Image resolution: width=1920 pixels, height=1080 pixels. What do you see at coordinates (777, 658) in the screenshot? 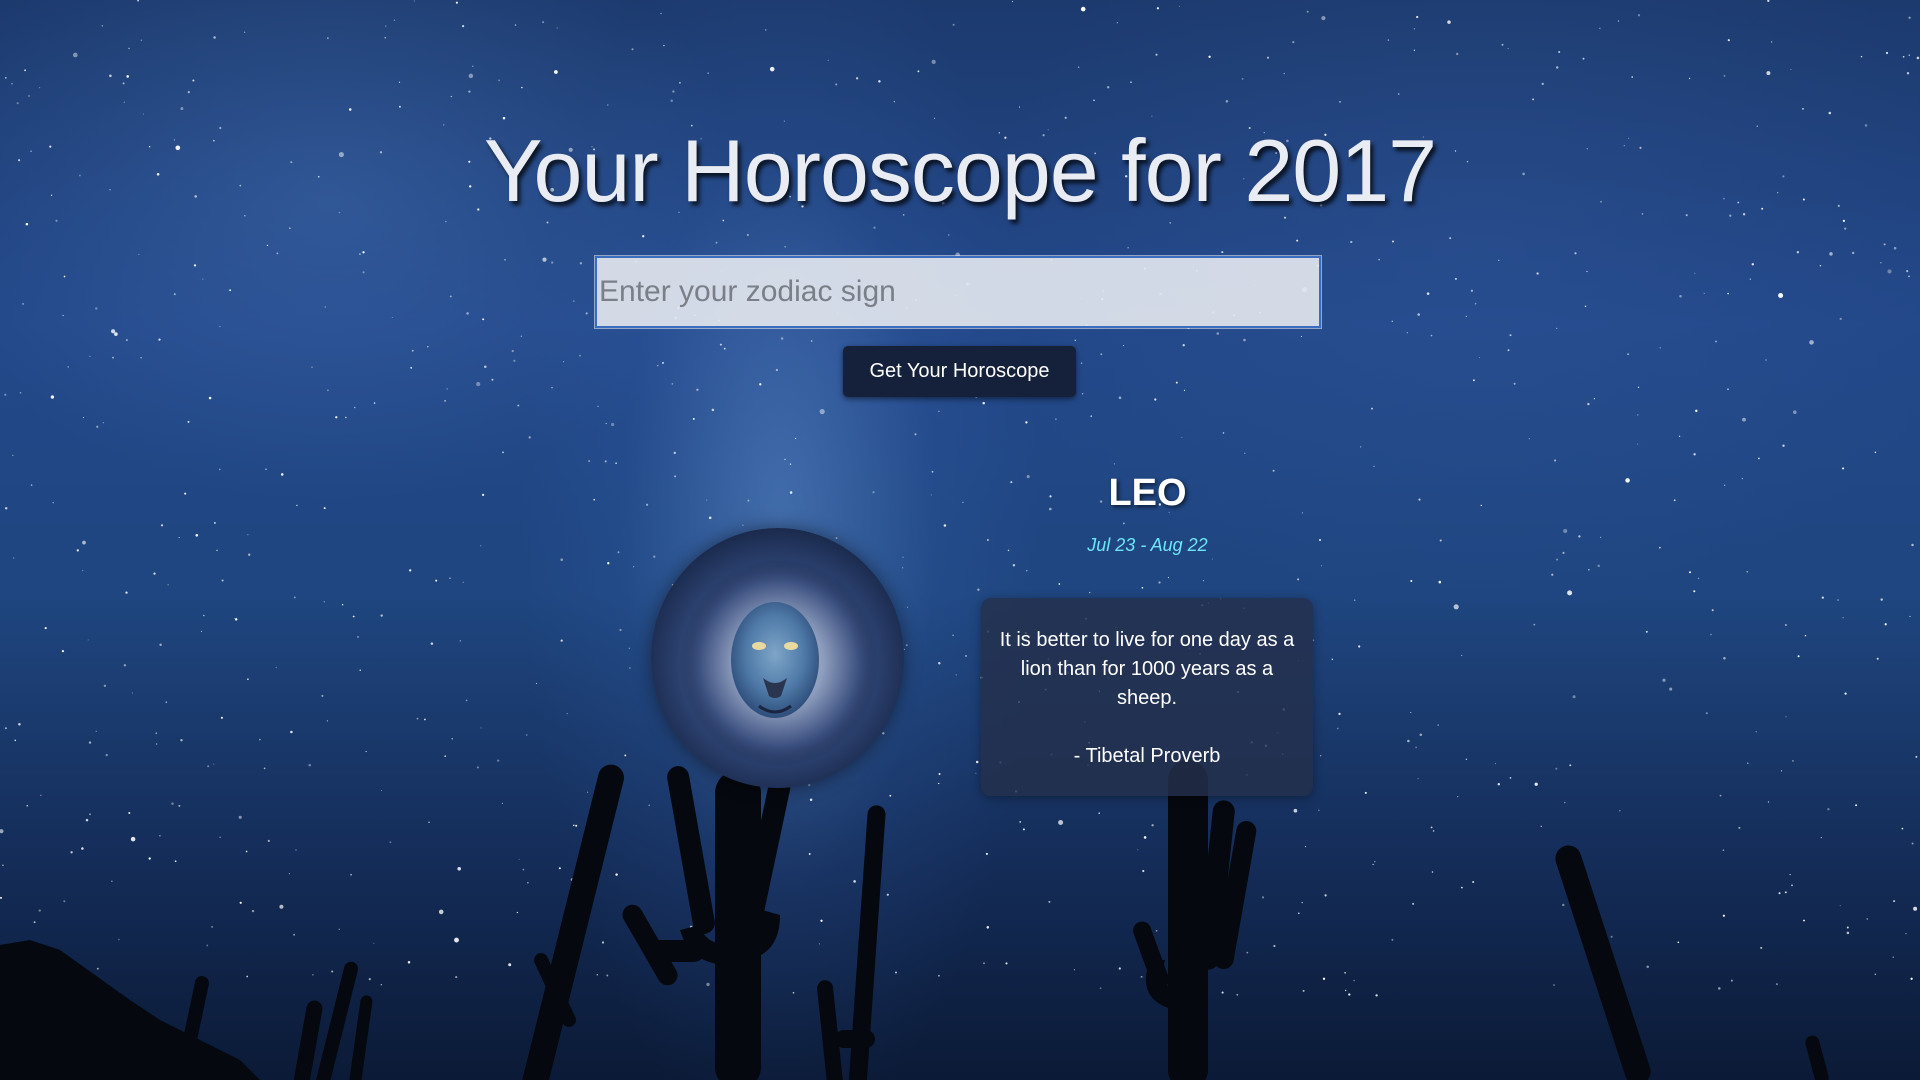
I see `lion-icon` at bounding box center [777, 658].